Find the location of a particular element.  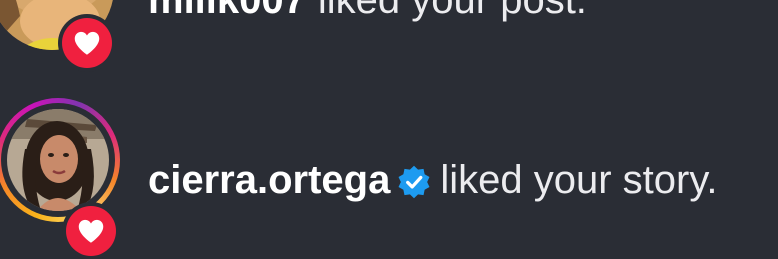

notification-text: cierra.ortega liked your story. is located at coordinates (432, 180).